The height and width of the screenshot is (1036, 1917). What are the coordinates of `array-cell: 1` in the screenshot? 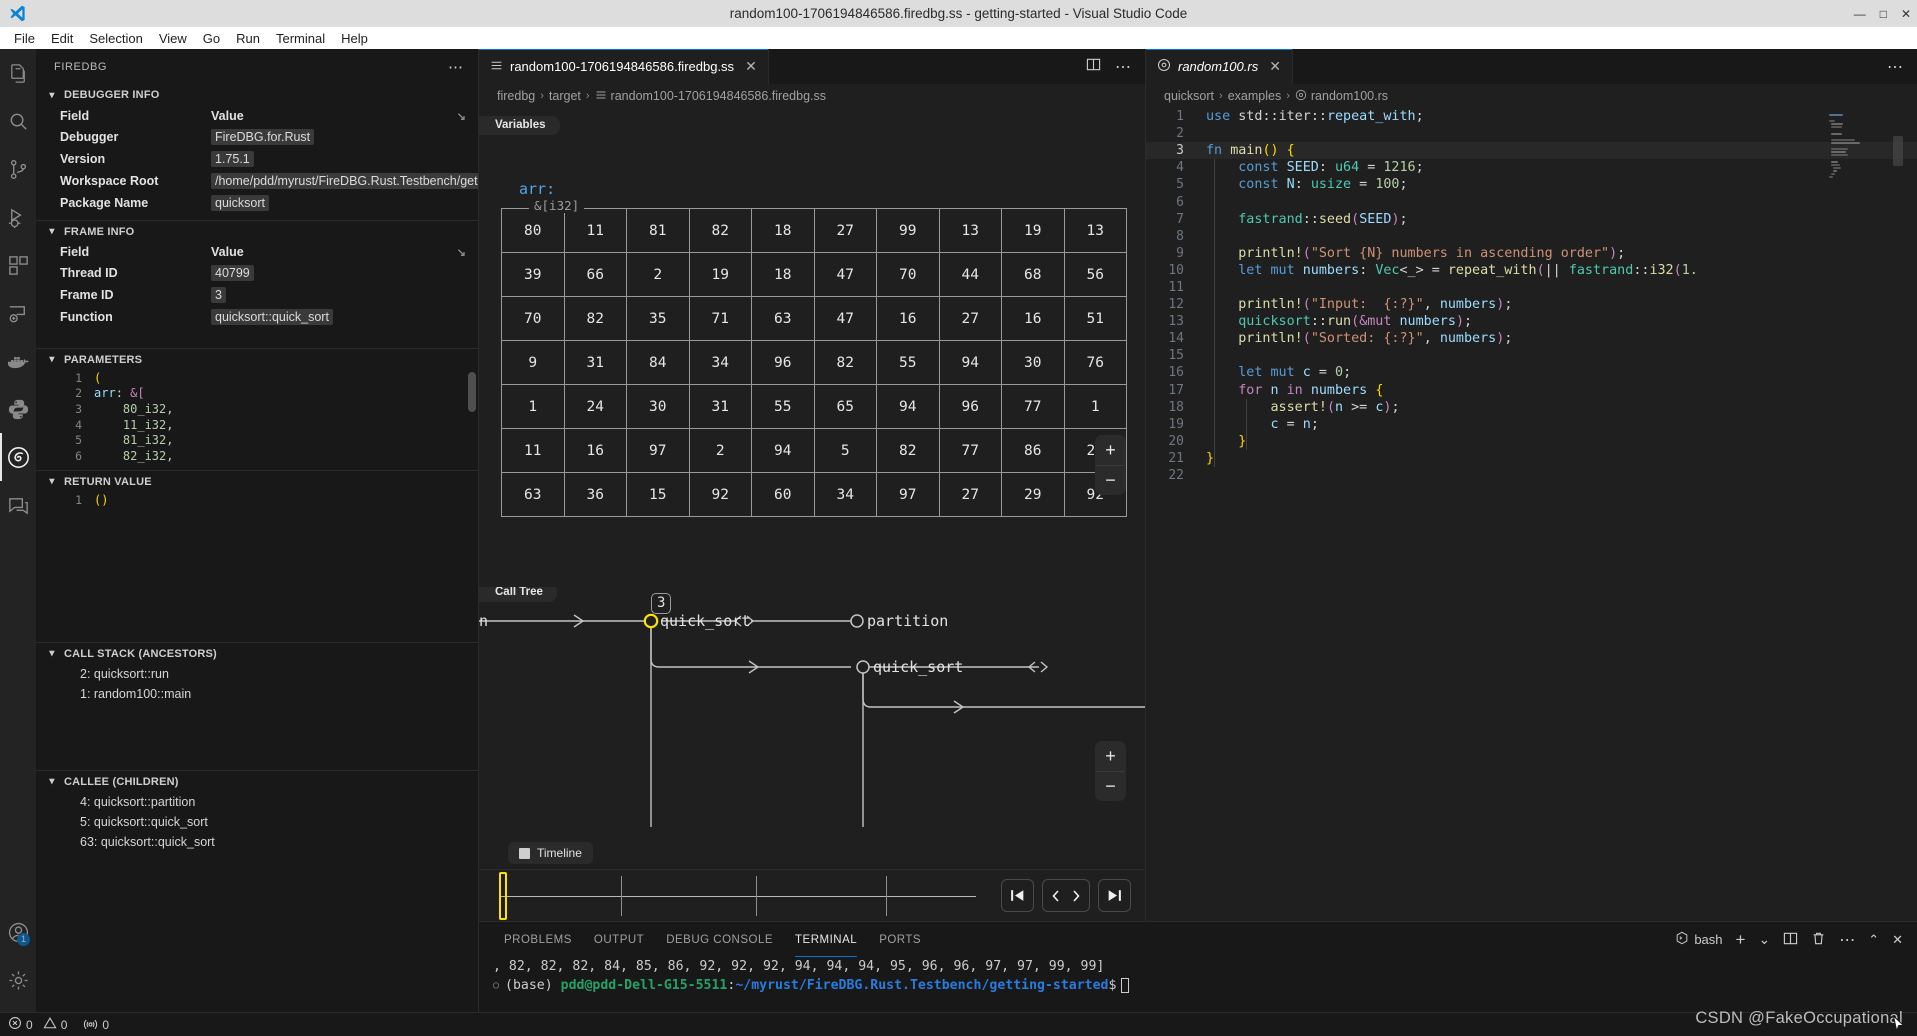 It's located at (533, 406).